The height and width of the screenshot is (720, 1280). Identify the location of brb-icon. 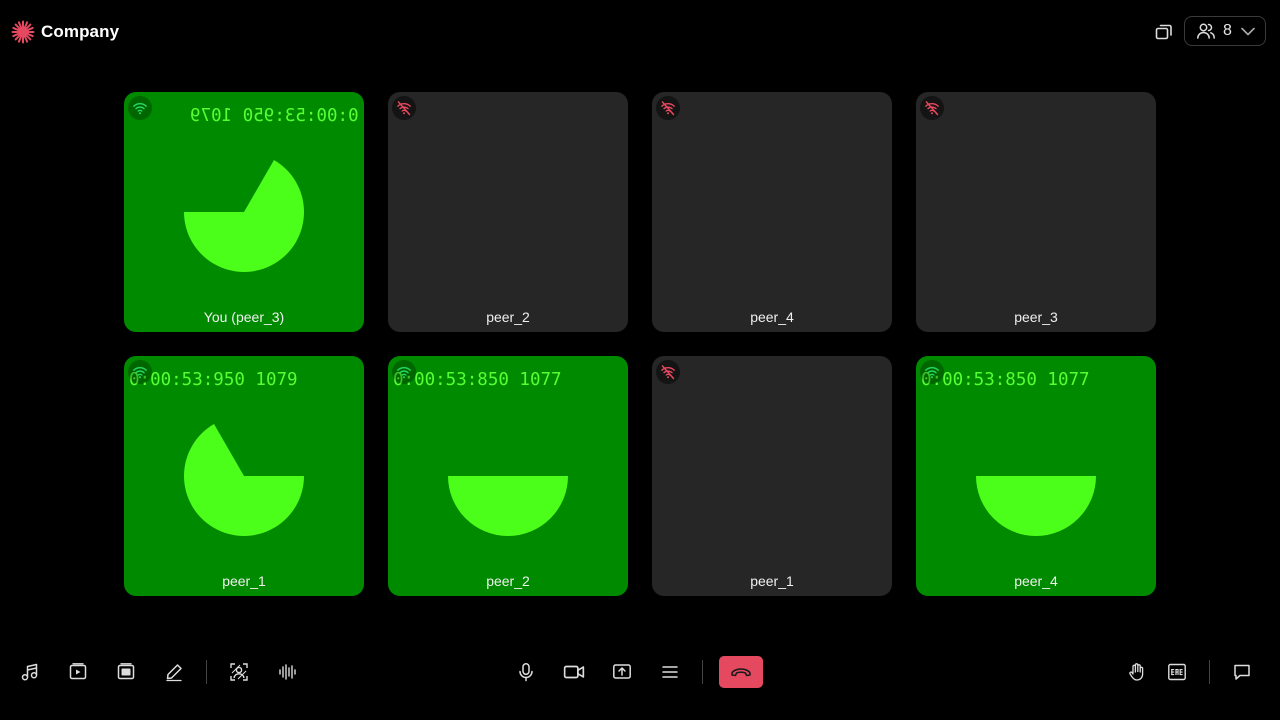
(1177, 672).